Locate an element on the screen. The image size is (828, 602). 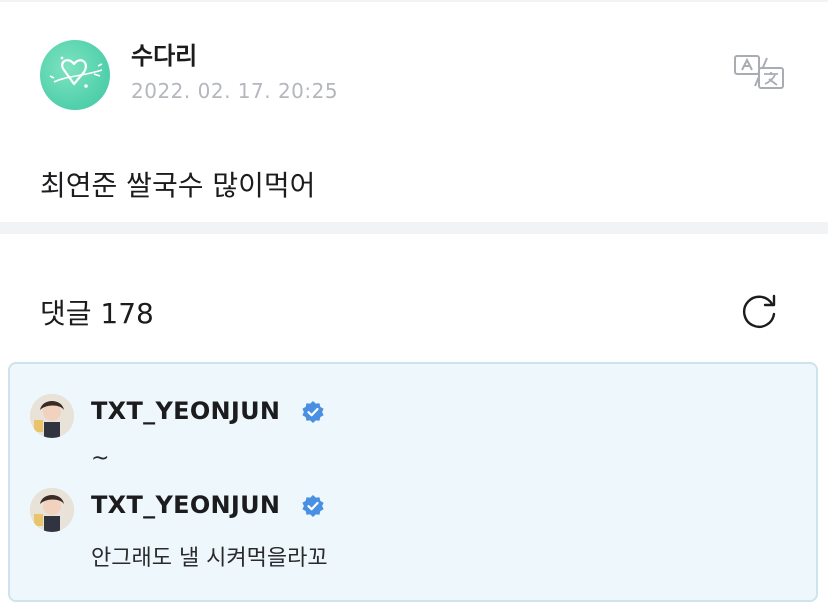
refresh-button is located at coordinates (759, 311).